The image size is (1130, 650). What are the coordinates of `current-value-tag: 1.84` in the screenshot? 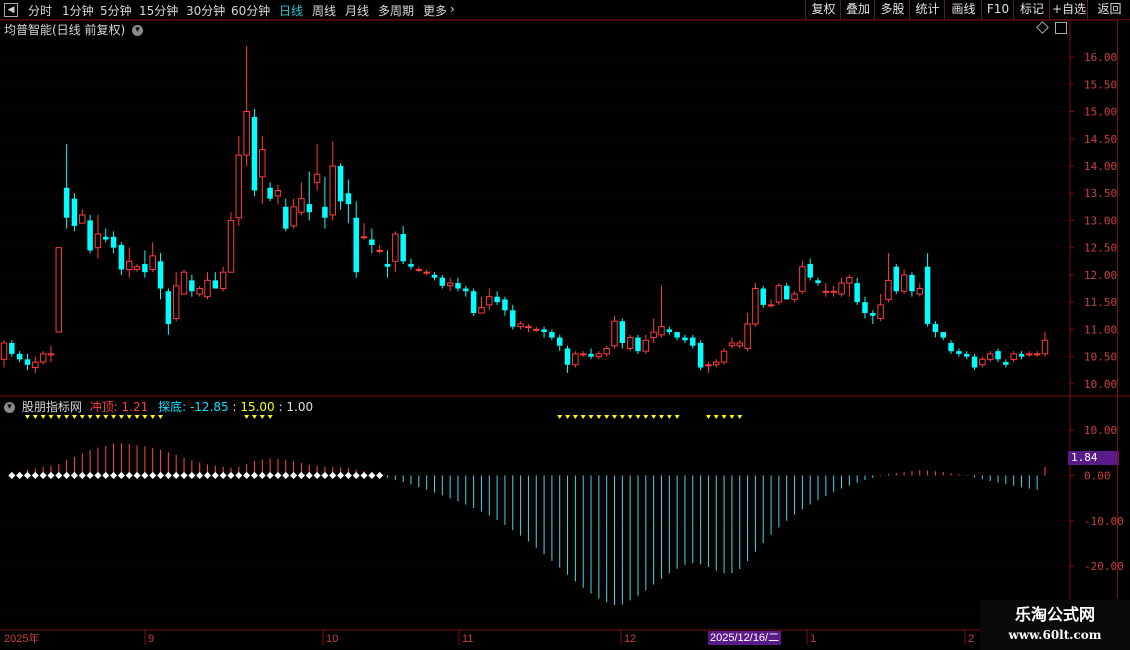 It's located at (1093, 458).